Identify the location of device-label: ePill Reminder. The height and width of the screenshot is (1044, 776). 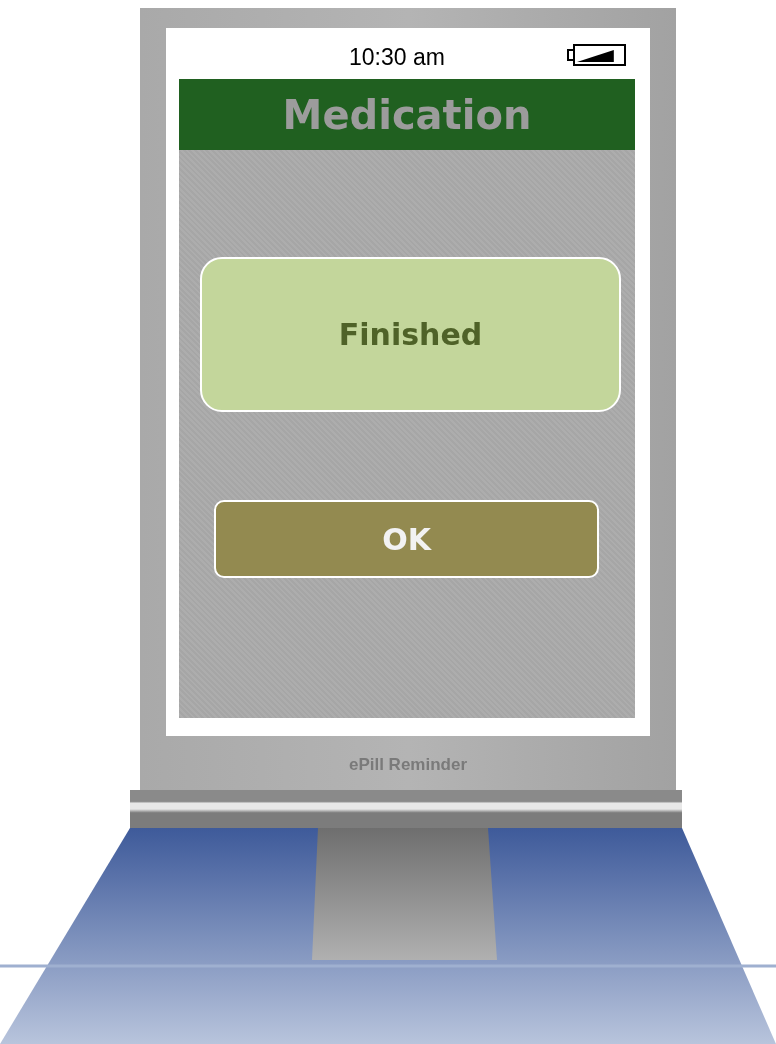
(408, 764).